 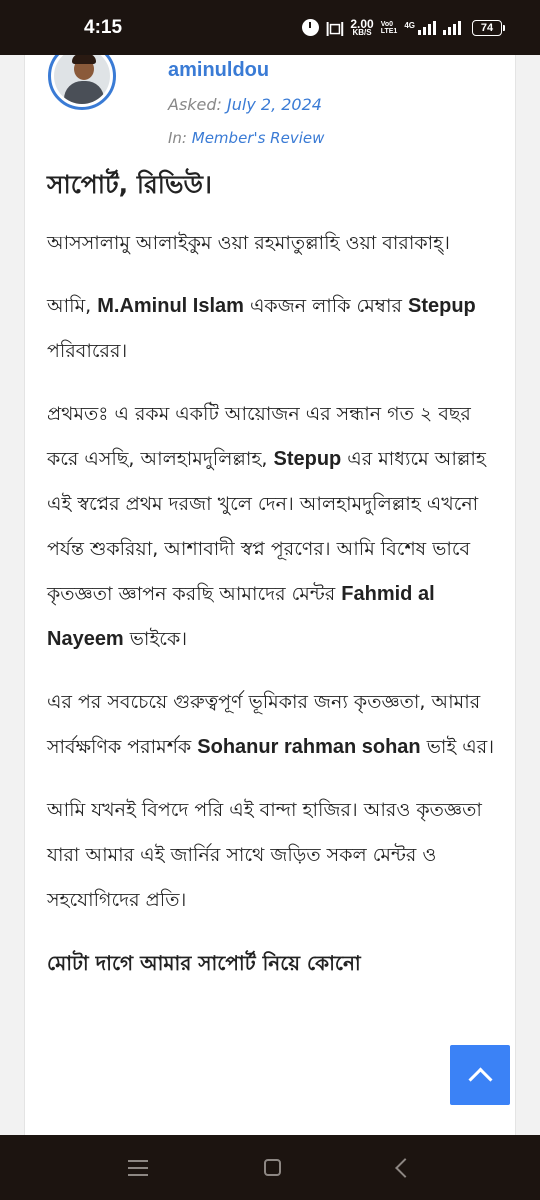 I want to click on advisor-name: Sohanur rahman sohan, so click(x=309, y=747).